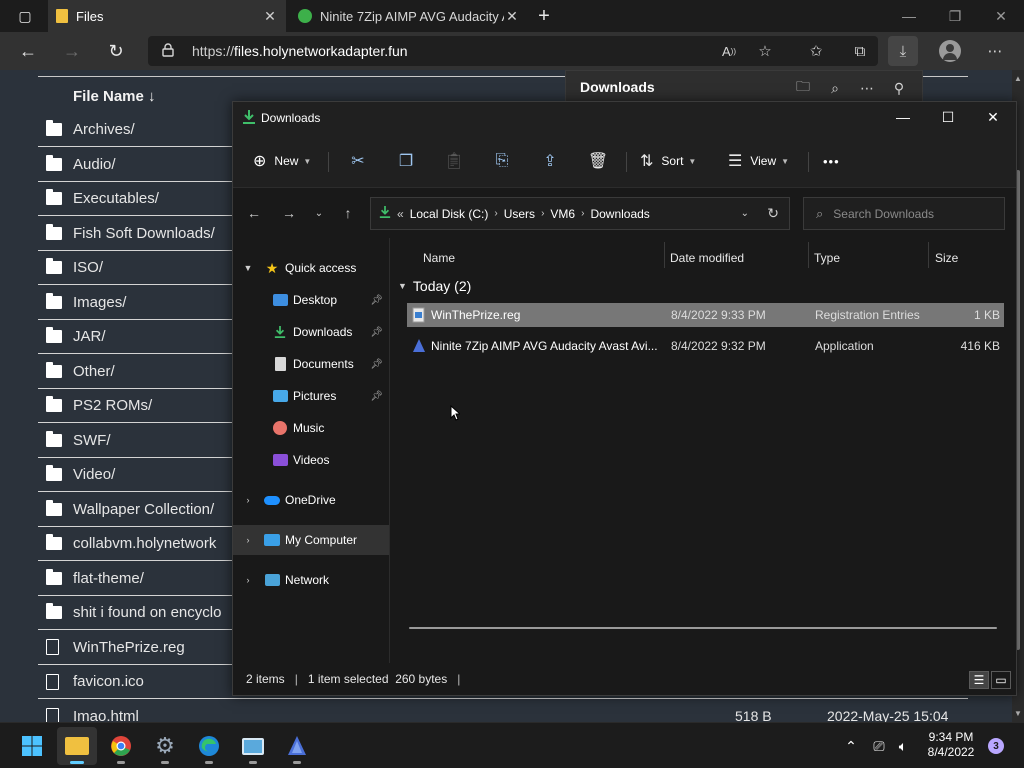 The height and width of the screenshot is (768, 1024). What do you see at coordinates (835, 88) in the screenshot?
I see `search-icon: ⌕` at bounding box center [835, 88].